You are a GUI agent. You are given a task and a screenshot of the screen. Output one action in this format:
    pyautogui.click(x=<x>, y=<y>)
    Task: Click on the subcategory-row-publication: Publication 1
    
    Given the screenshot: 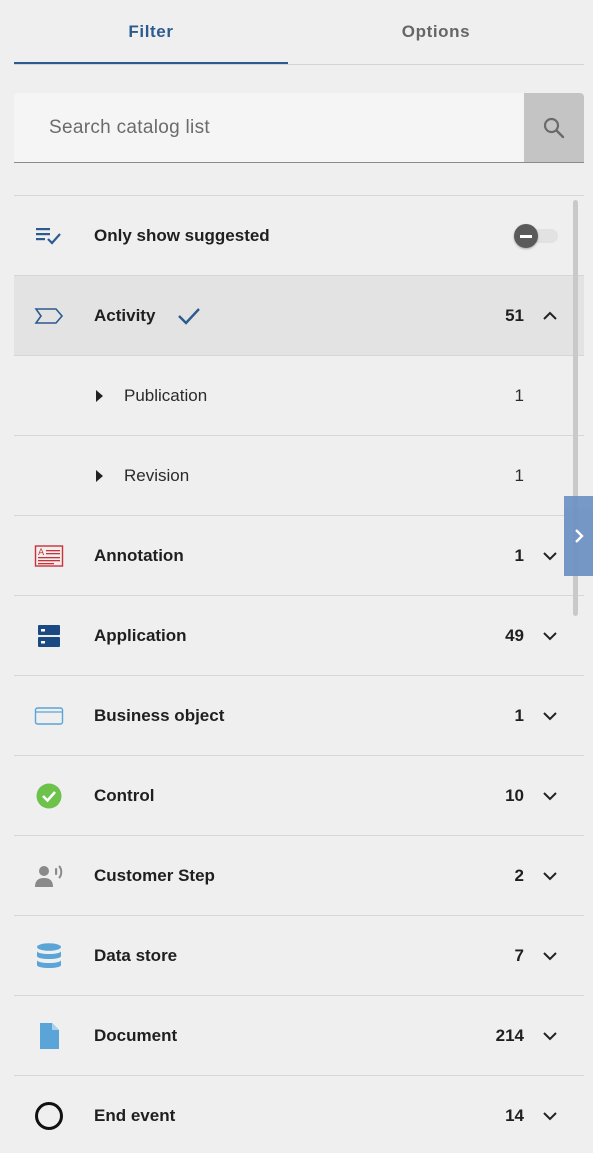 What is the action you would take?
    pyautogui.click(x=299, y=396)
    